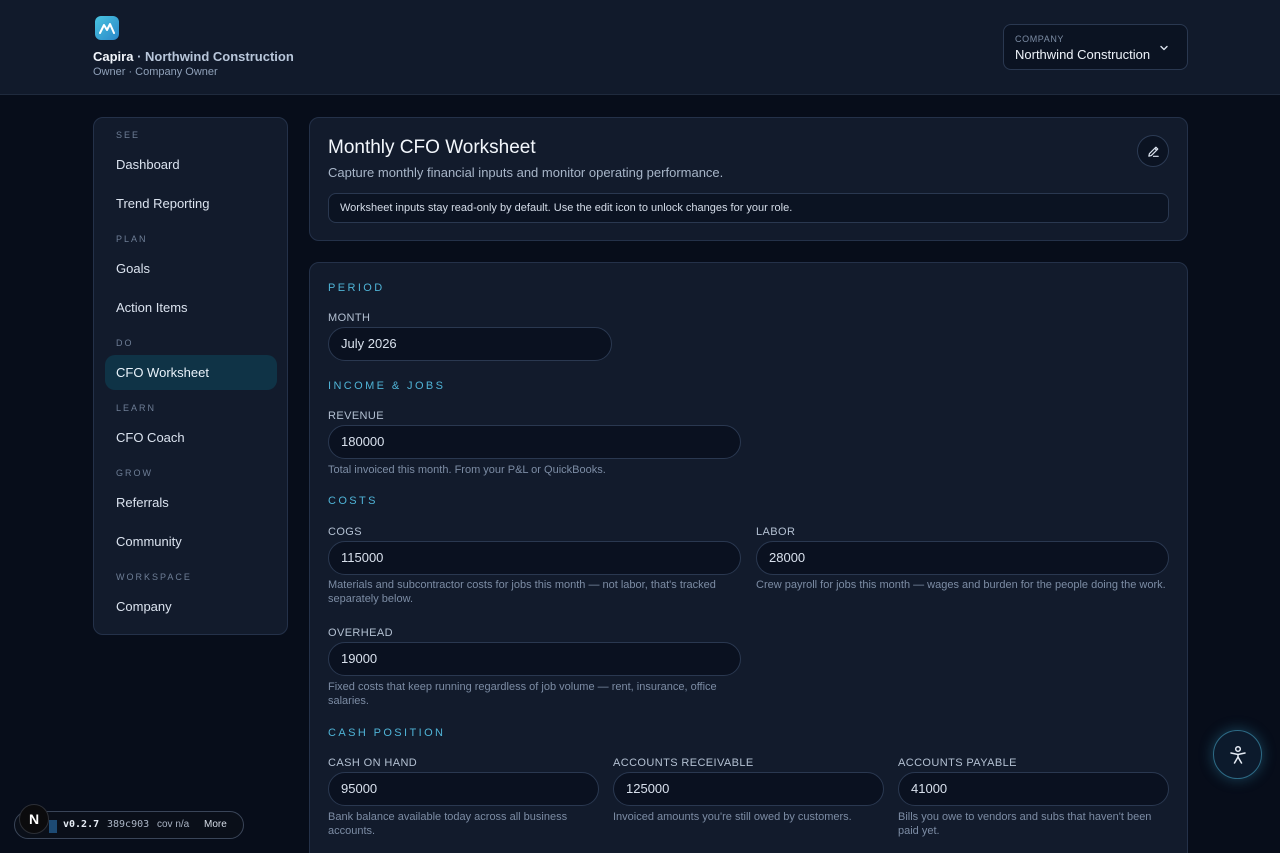 The width and height of the screenshot is (1280, 853). What do you see at coordinates (128, 135) in the screenshot?
I see `sidebar-section-see: SEE` at bounding box center [128, 135].